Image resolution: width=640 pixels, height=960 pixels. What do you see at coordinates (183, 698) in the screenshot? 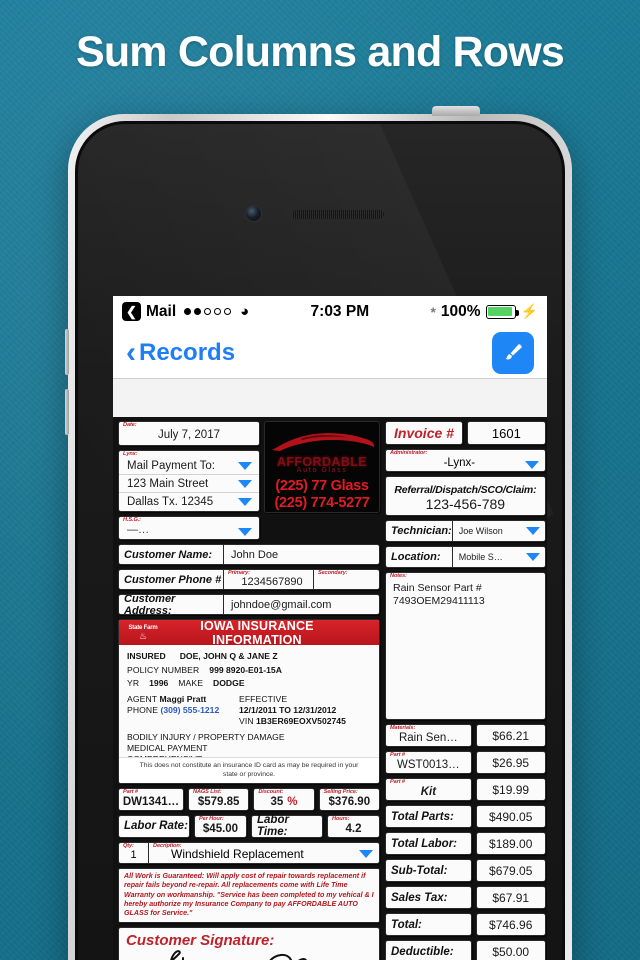
I see `agent-value: Maggi Pratt` at bounding box center [183, 698].